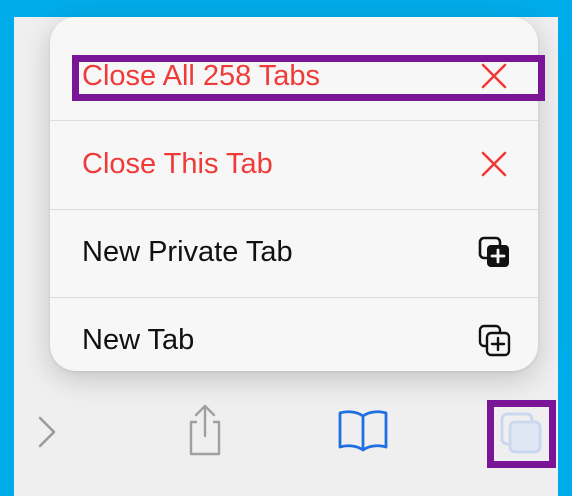 The image size is (572, 496). I want to click on forward-icon, so click(47, 432).